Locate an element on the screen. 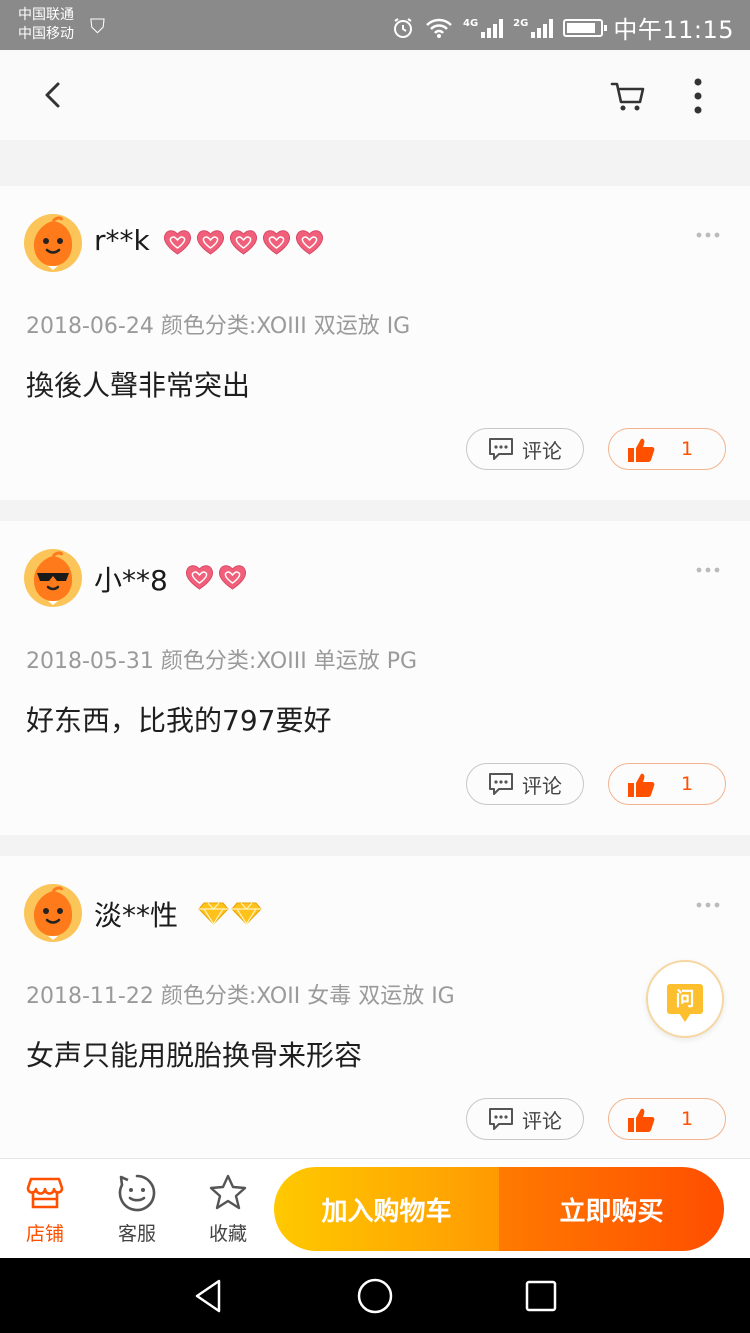  purchase-buttons: 加入购物车 立即购买 is located at coordinates (499, 1209).